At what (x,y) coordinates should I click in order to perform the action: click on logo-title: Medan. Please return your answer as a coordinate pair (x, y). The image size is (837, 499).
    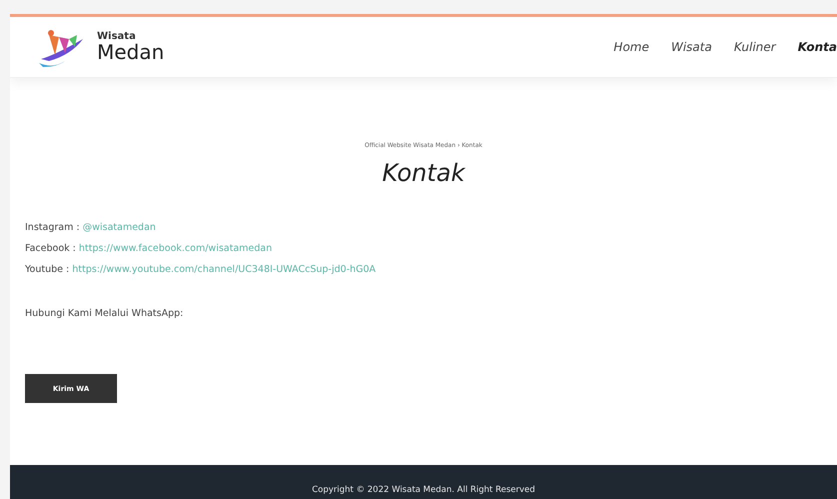
    Looking at the image, I should click on (130, 52).